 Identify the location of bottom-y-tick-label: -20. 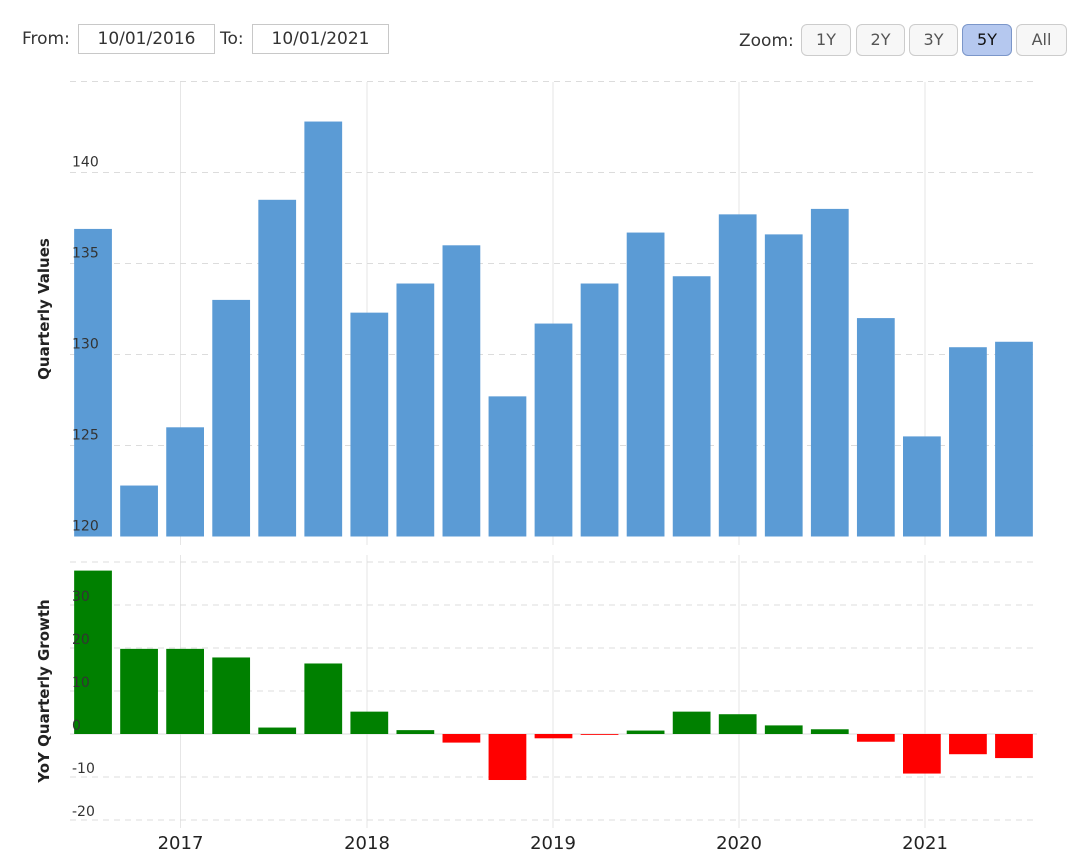
(83, 812).